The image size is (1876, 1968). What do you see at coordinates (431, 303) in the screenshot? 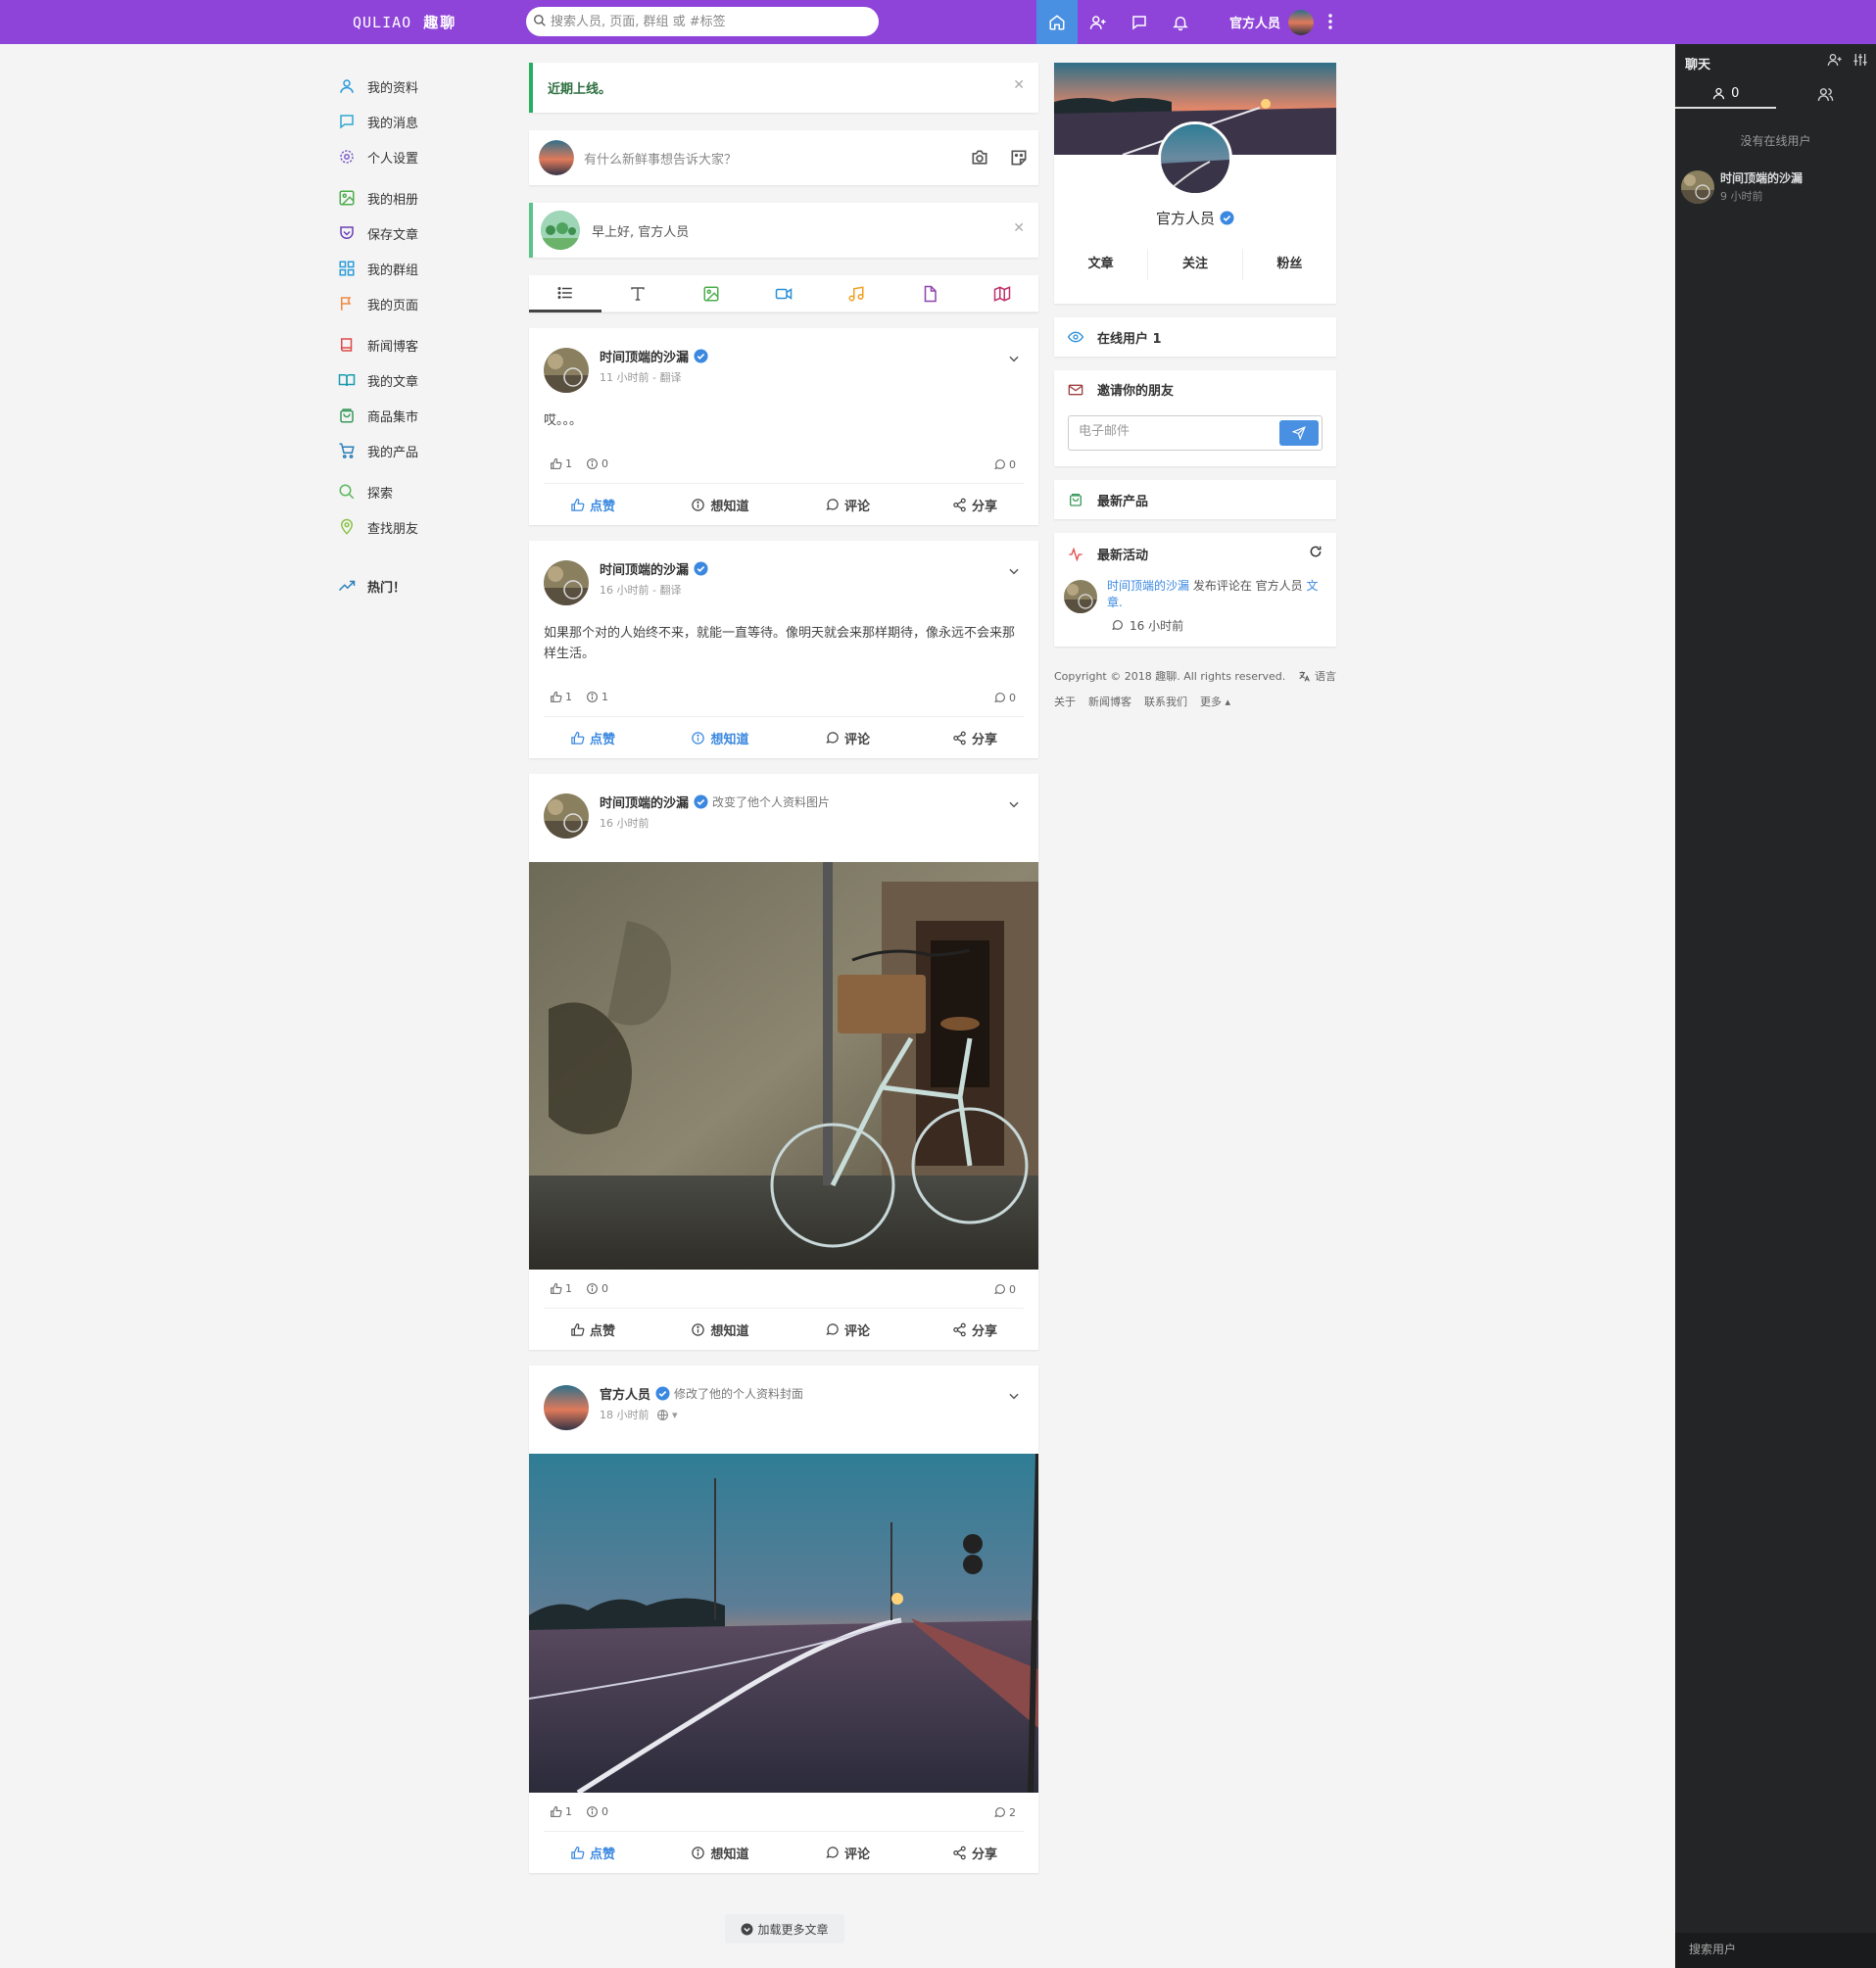
I see `sidebar-item-pages: 我的页面` at bounding box center [431, 303].